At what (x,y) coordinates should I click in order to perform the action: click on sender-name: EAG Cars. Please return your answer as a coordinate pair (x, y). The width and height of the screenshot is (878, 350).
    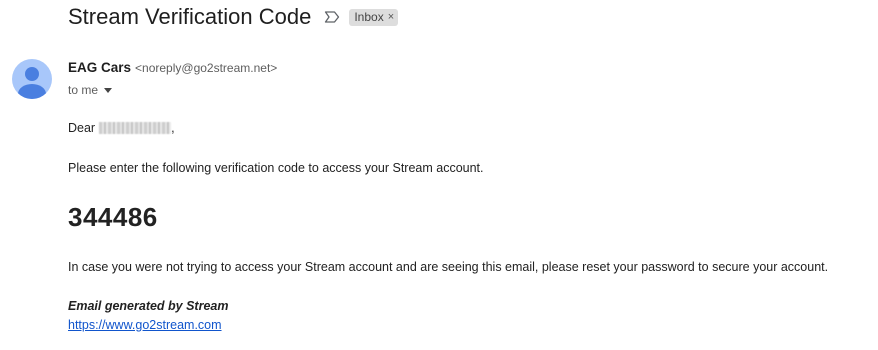
    Looking at the image, I should click on (99, 67).